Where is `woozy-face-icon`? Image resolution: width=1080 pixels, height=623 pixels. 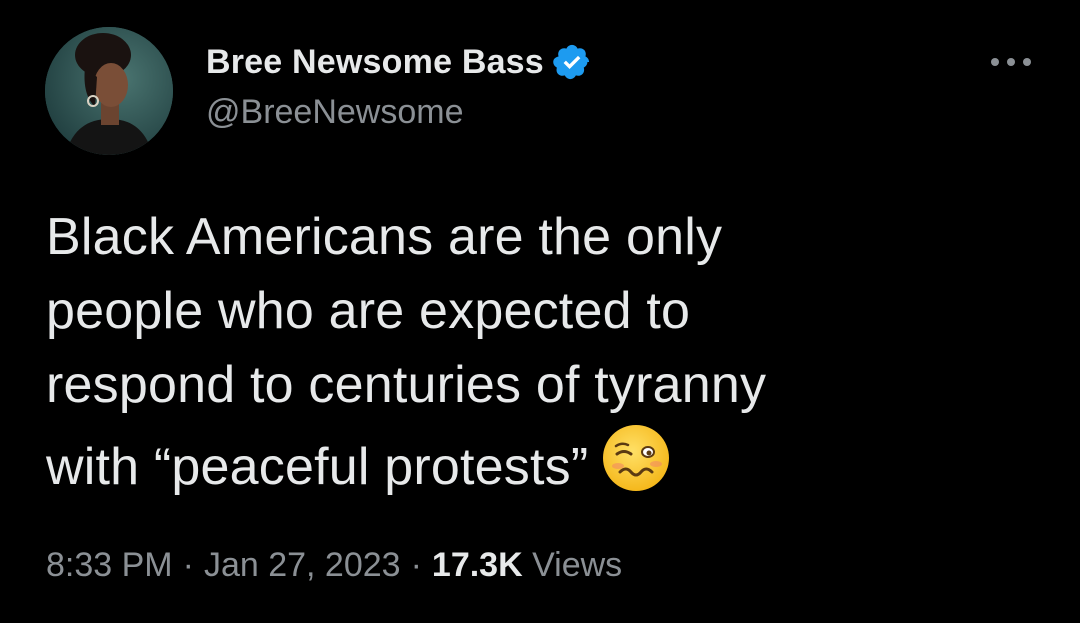
woozy-face-icon is located at coordinates (636, 458).